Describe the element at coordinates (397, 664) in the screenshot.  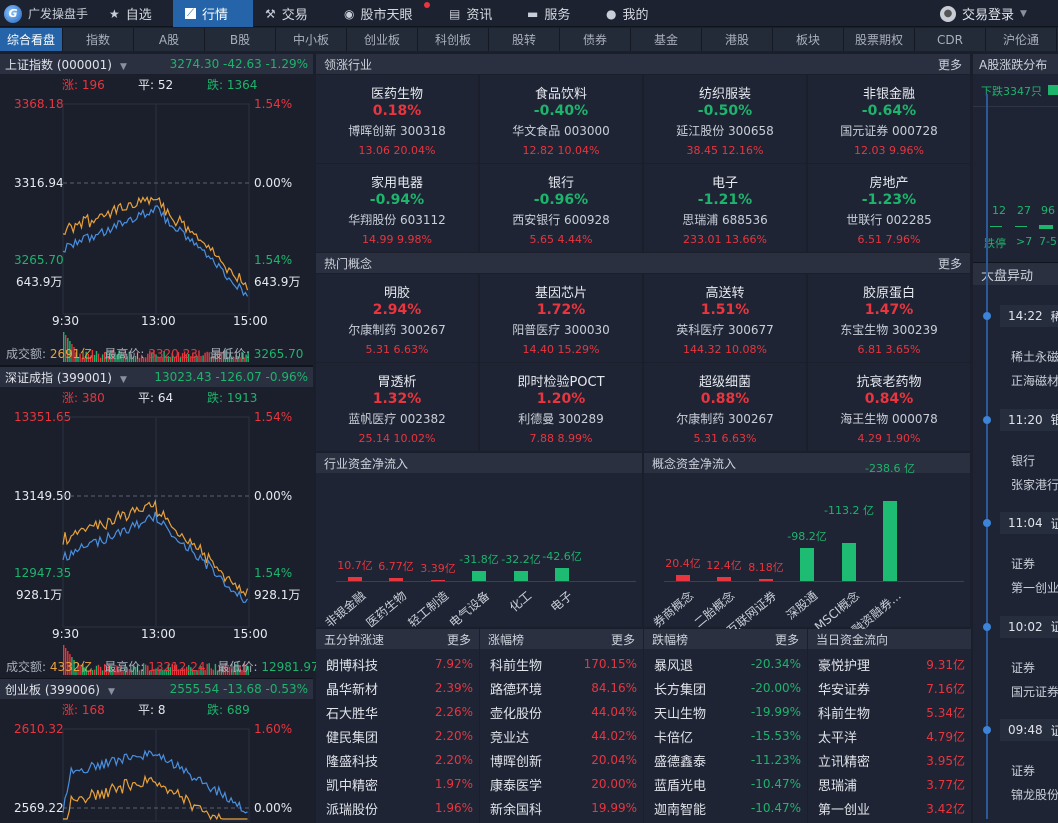
I see `list-row: 朗博科技 7.92%` at that location.